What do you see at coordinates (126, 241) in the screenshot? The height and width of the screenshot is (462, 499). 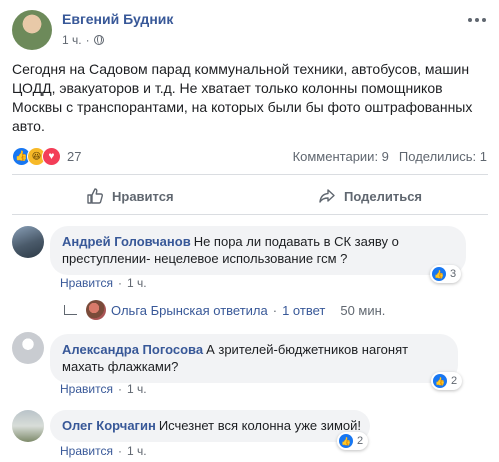 I see `comment-author: Андрей Головчанов` at bounding box center [126, 241].